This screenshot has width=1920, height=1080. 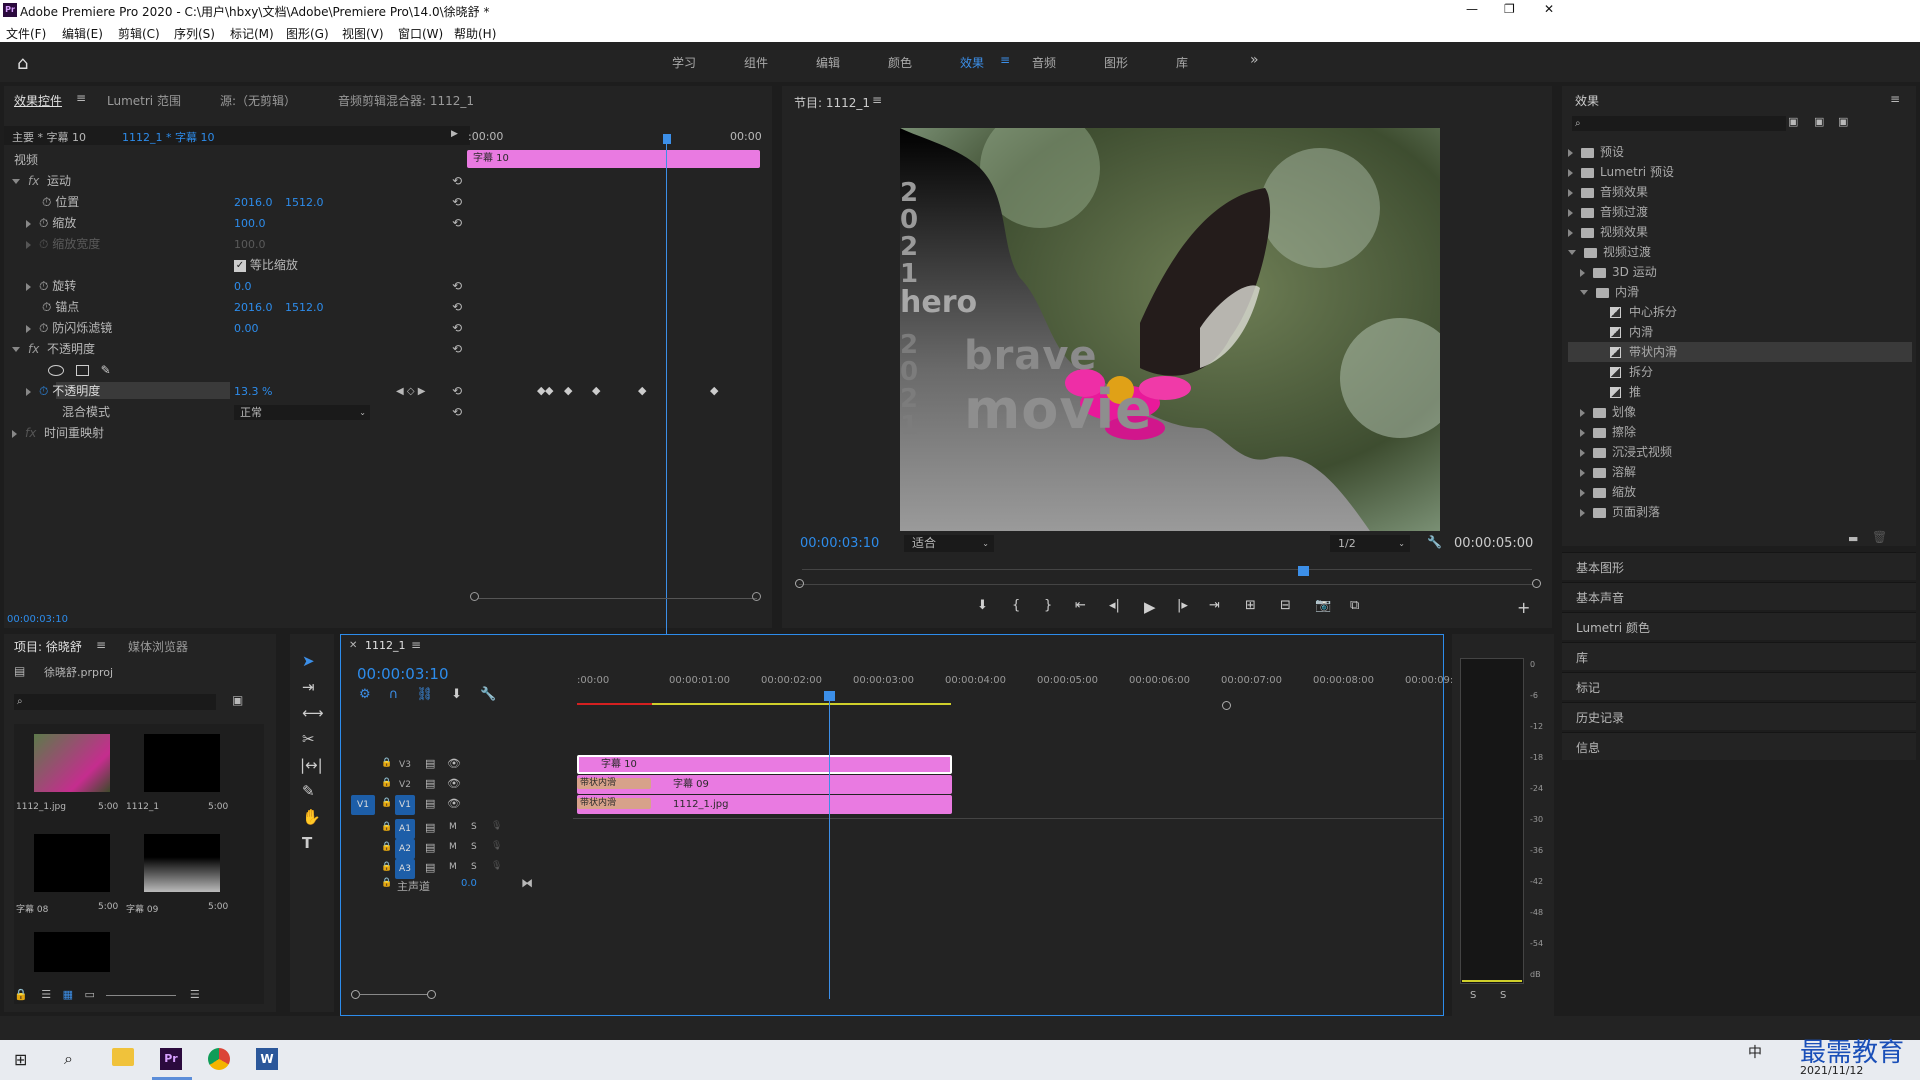 What do you see at coordinates (26, 33) in the screenshot?
I see `menu-item-0: 文件(F)` at bounding box center [26, 33].